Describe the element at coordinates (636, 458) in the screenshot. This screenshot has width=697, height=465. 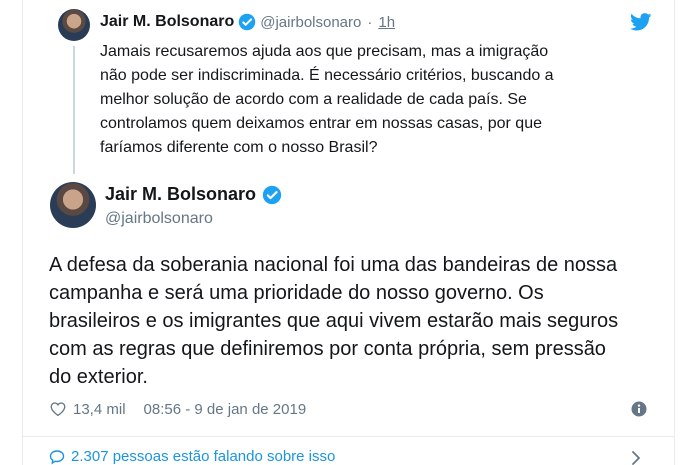
I see `chevron-right-icon` at that location.